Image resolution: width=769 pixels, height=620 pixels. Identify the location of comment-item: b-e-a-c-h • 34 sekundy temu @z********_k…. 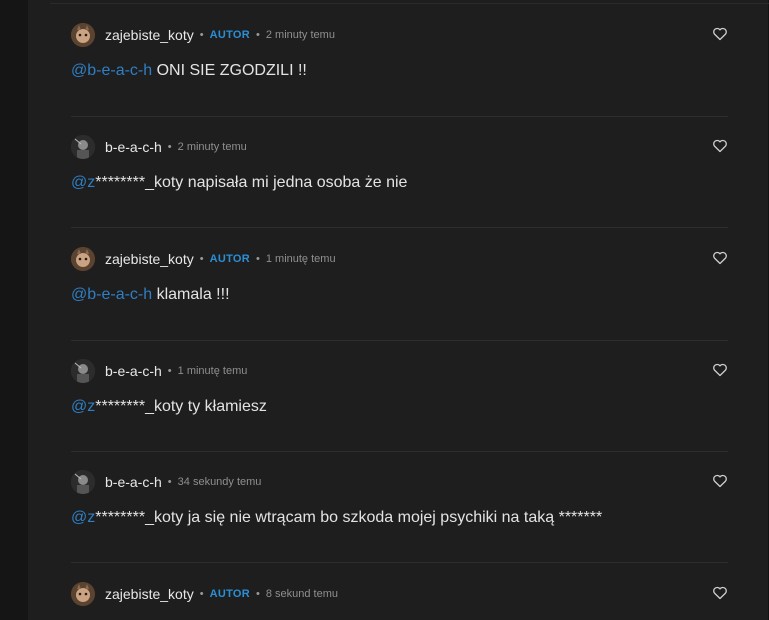
(399, 498).